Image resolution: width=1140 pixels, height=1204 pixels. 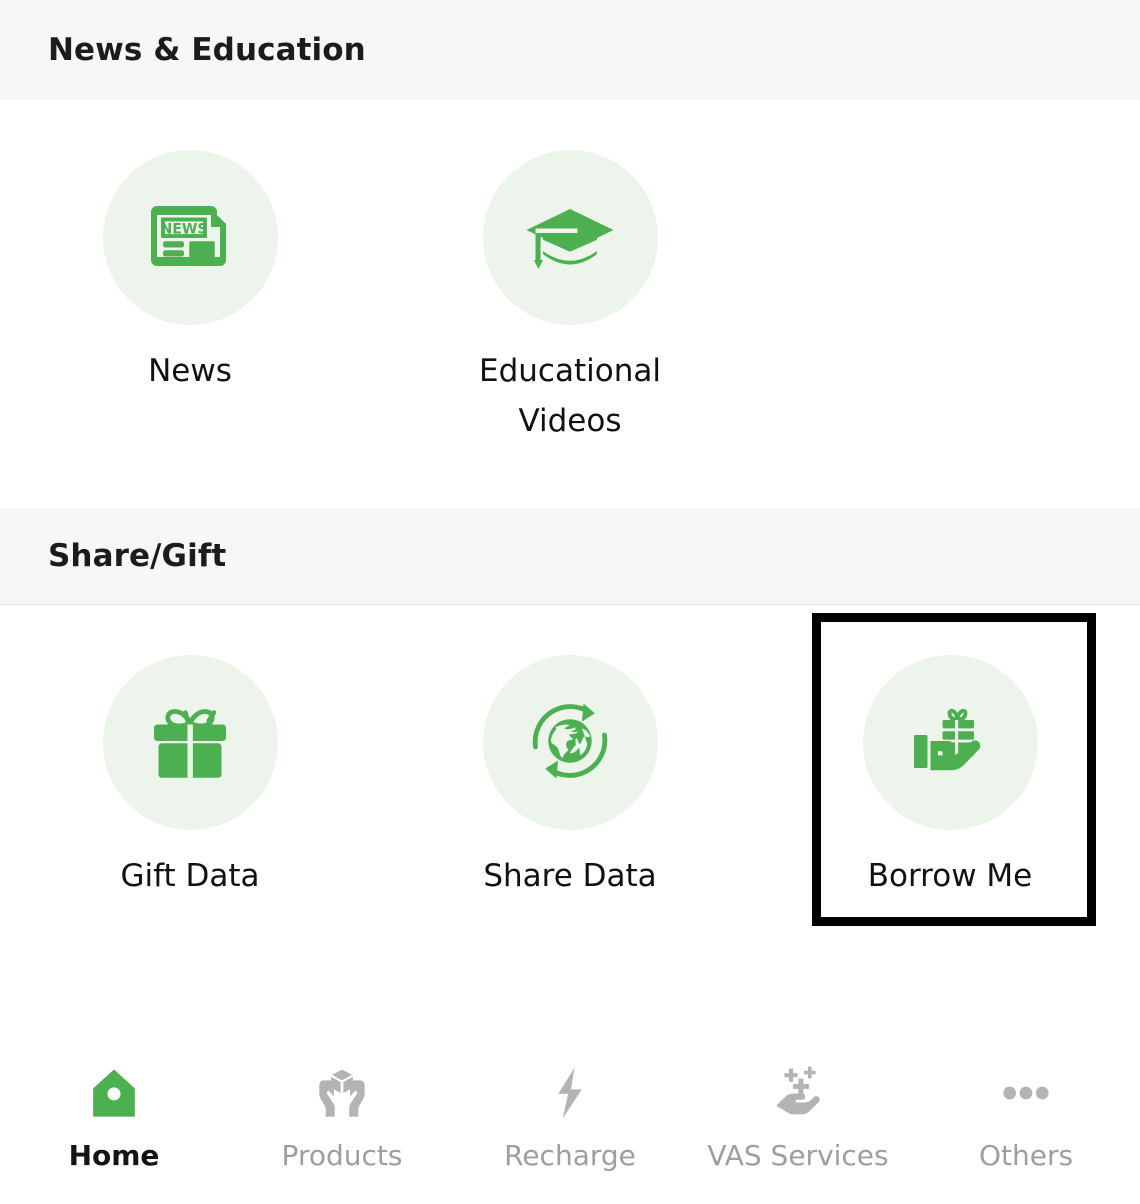 What do you see at coordinates (570, 556) in the screenshot?
I see `section-header-share-gift: Share/Gift` at bounding box center [570, 556].